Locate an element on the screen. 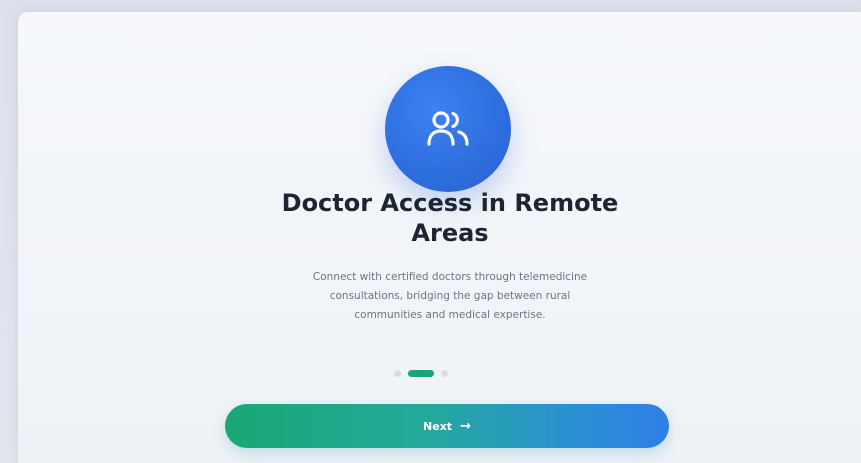  description-line-3: communities and medical expertise. is located at coordinates (450, 315).